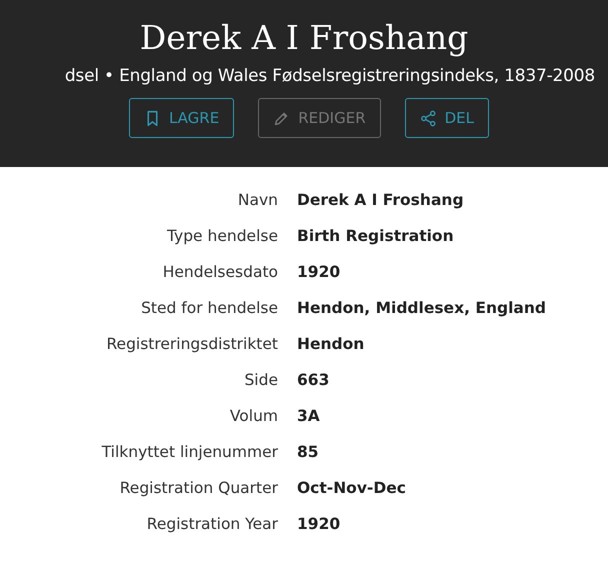 The height and width of the screenshot is (567, 608). I want to click on field-label: Registration Year, so click(212, 525).